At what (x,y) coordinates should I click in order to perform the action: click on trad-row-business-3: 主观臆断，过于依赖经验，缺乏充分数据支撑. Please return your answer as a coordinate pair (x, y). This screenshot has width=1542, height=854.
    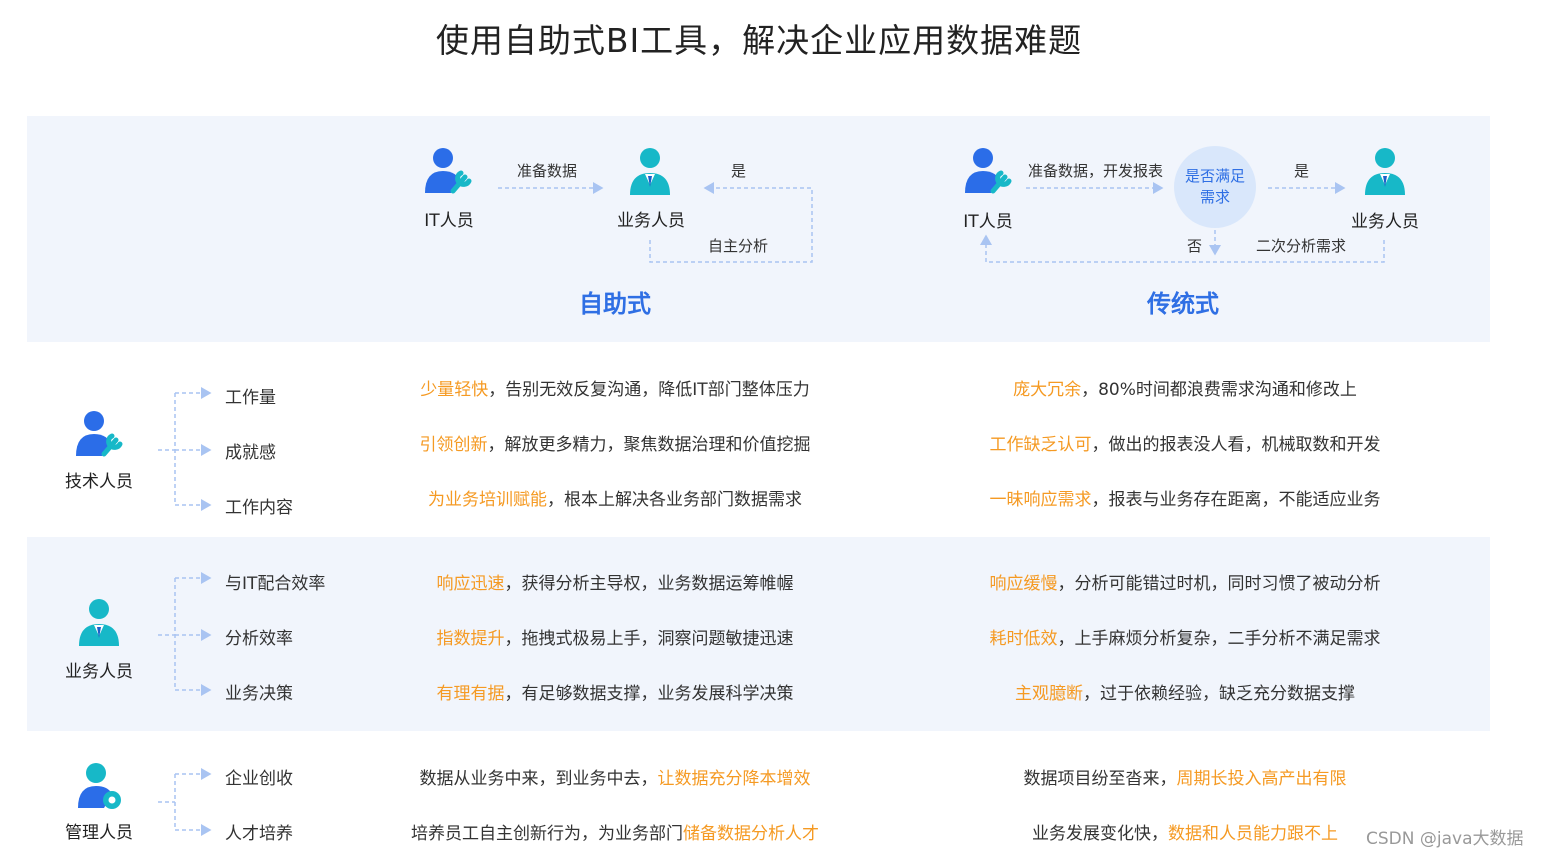
    Looking at the image, I should click on (1185, 691).